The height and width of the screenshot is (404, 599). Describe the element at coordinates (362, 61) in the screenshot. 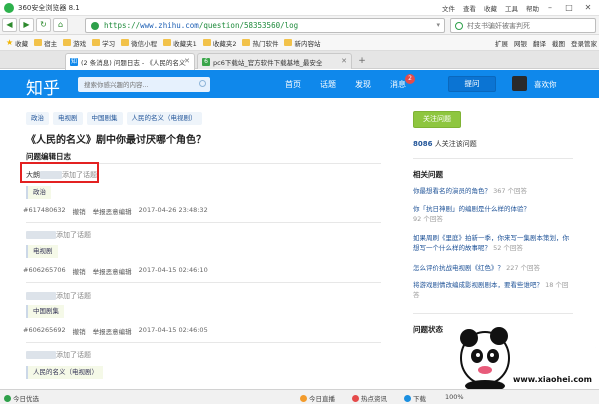

I see `new-tab-icon: +` at that location.